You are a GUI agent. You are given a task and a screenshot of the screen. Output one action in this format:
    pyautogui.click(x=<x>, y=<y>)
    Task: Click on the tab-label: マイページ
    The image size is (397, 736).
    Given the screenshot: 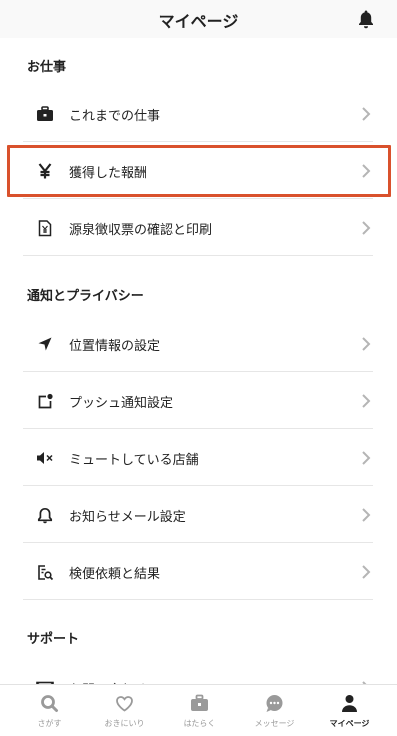 What is the action you would take?
    pyautogui.click(x=349, y=723)
    